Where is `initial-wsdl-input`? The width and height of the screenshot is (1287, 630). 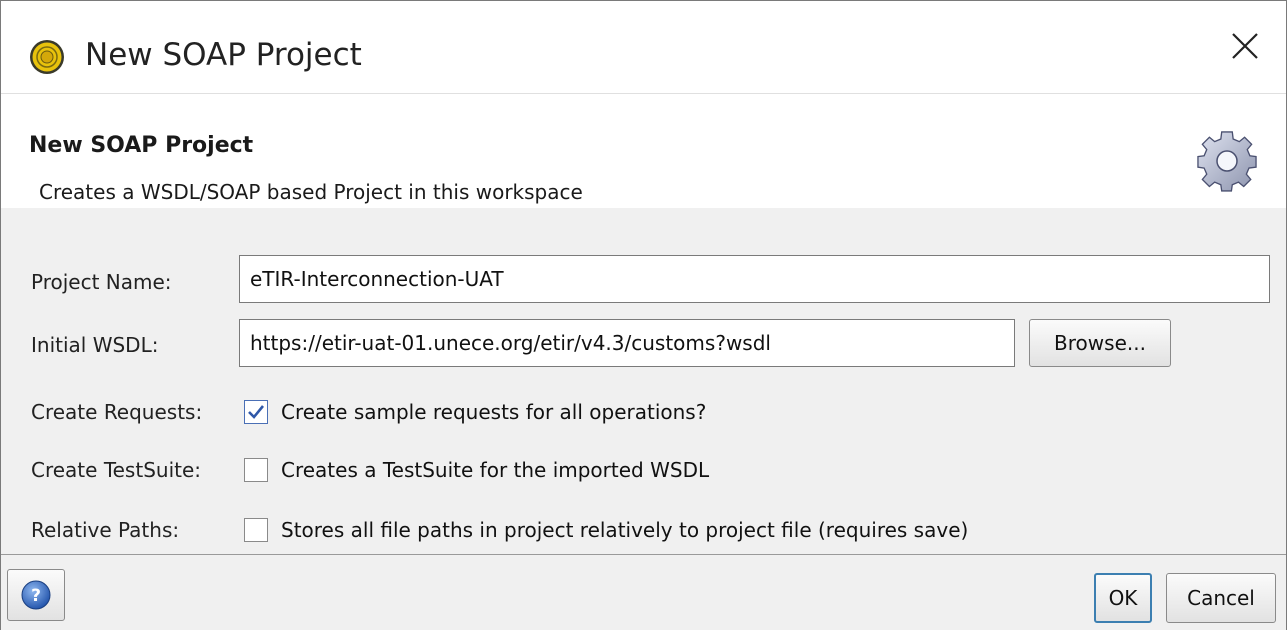 initial-wsdl-input is located at coordinates (627, 343).